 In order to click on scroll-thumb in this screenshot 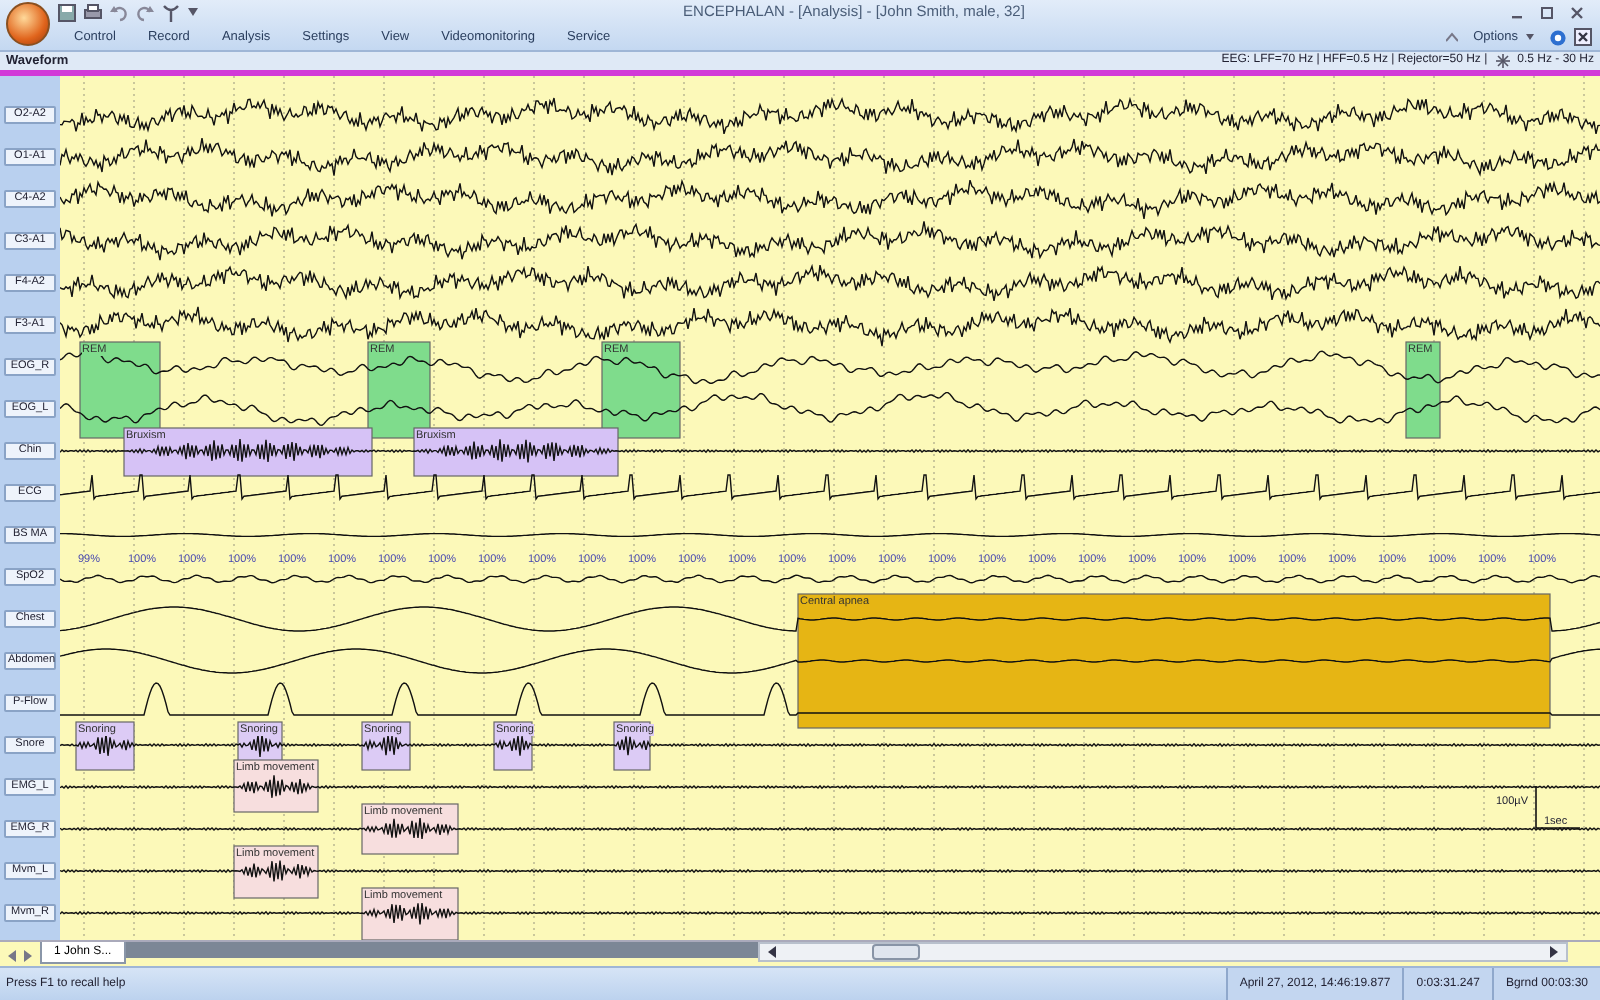, I will do `click(896, 952)`.